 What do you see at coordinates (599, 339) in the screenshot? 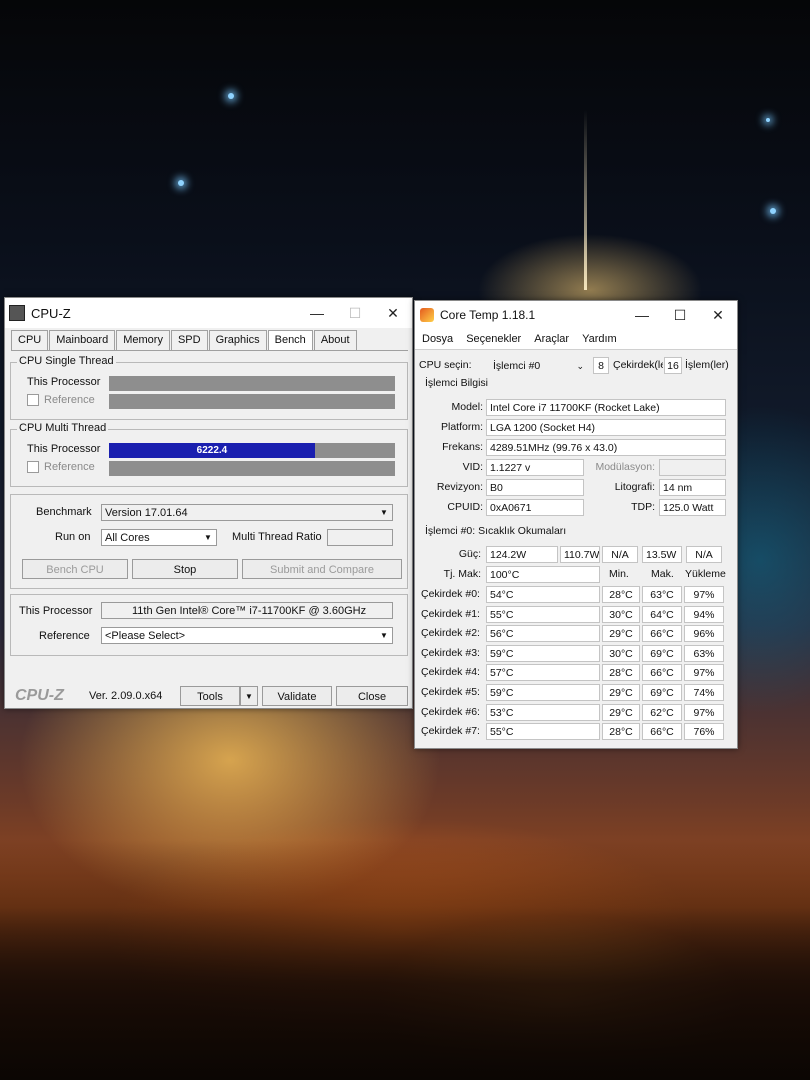
I see `menu-yardim: Yardım` at bounding box center [599, 339].